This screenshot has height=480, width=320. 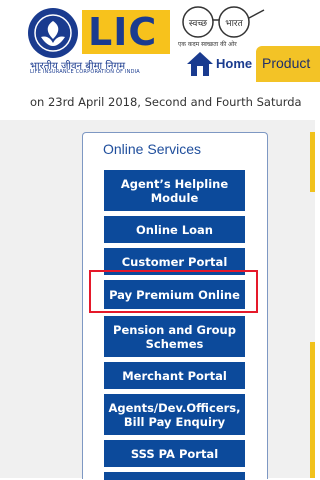 I want to click on products-label: Product, so click(x=286, y=63).